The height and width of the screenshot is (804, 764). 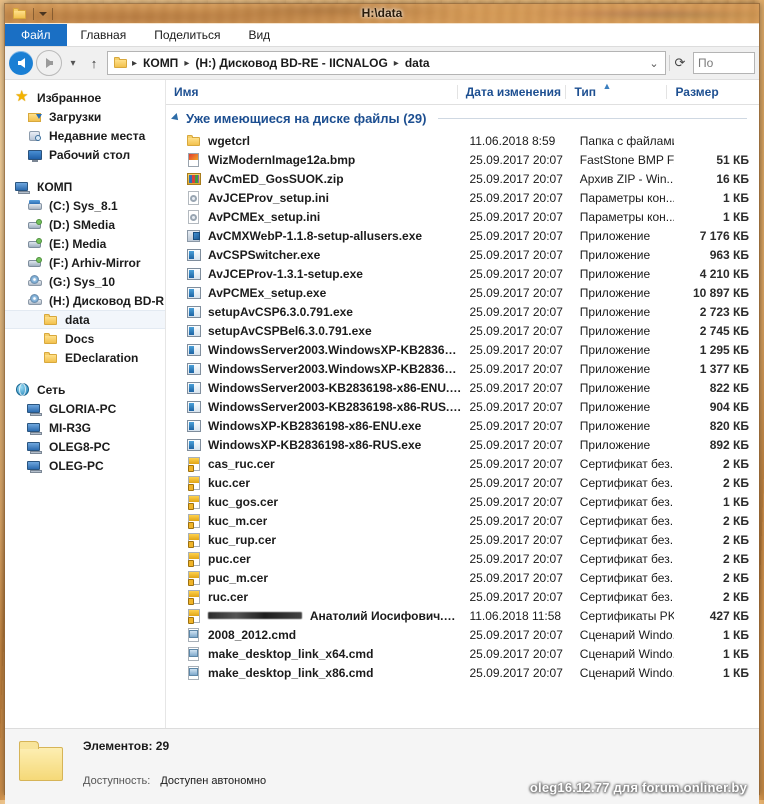 What do you see at coordinates (313, 502) in the screenshot?
I see `file-name-cell: kuc_gos.cer` at bounding box center [313, 502].